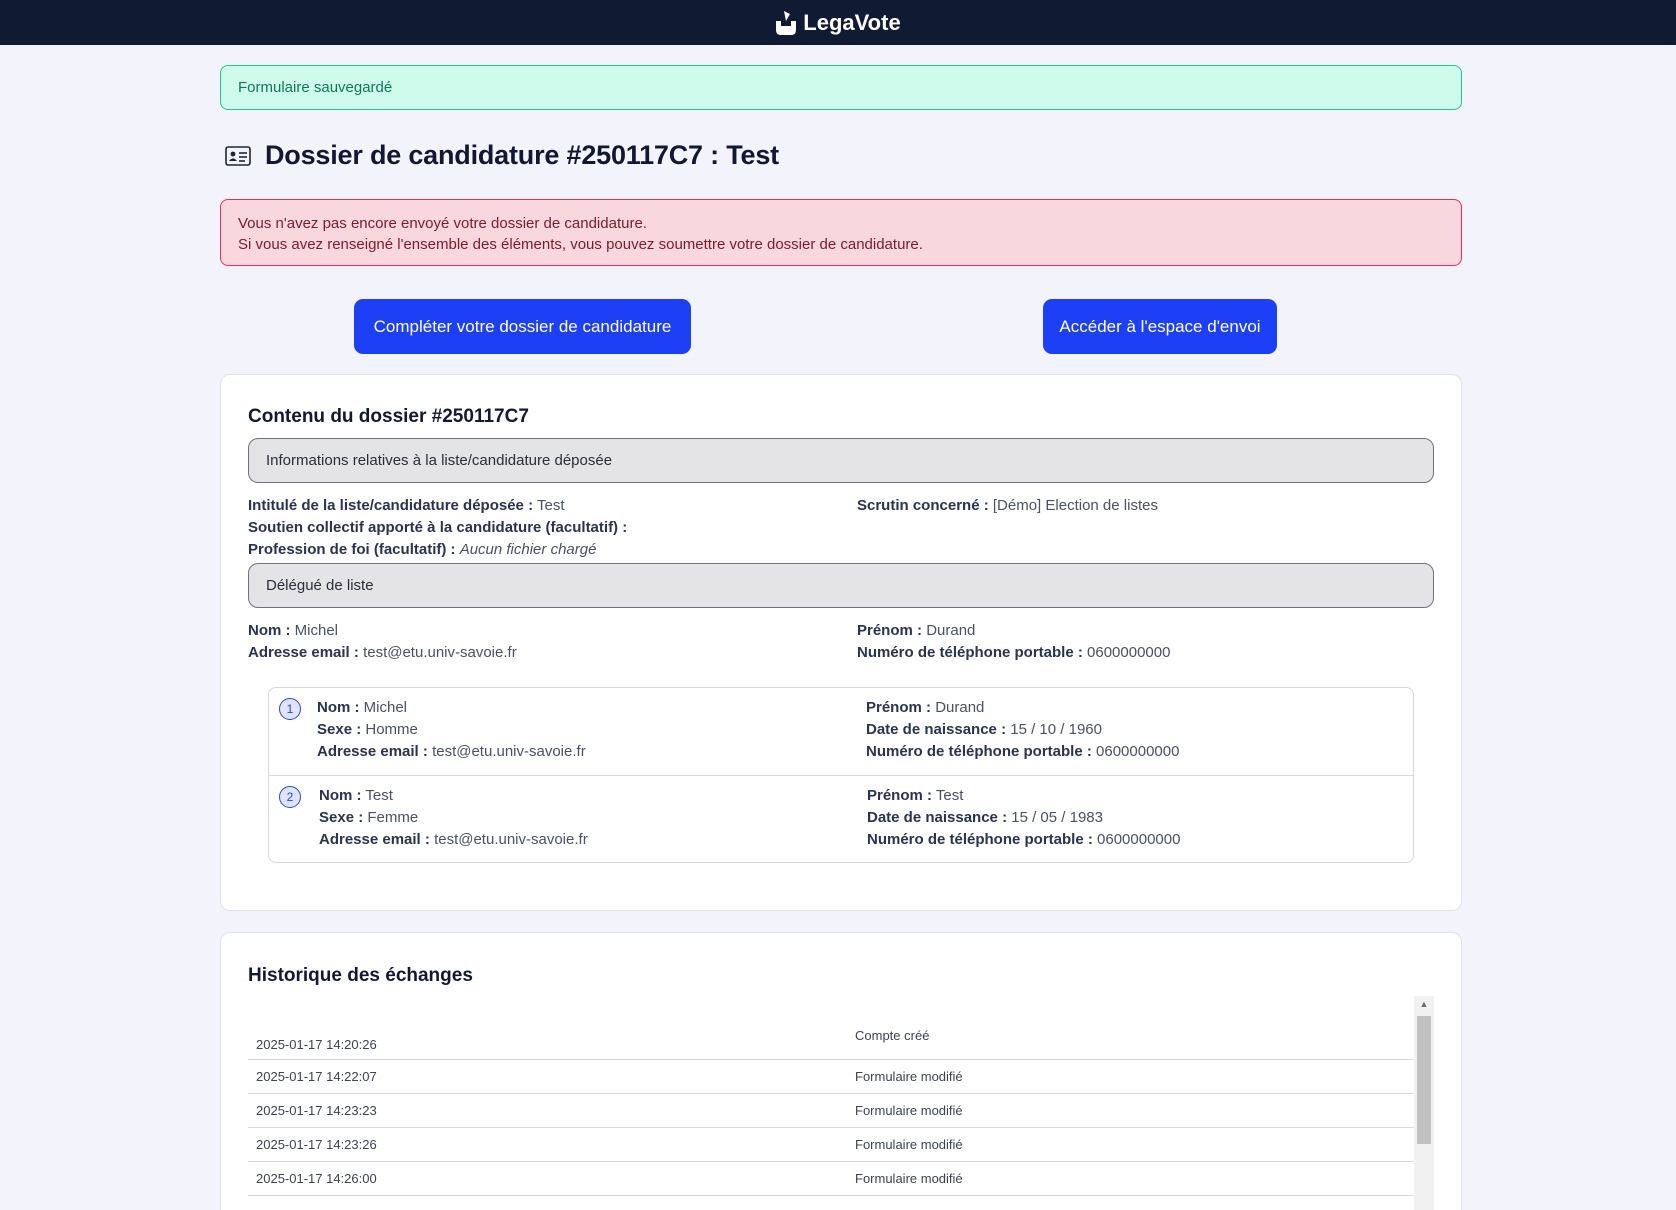 This screenshot has width=1676, height=1210. I want to click on field-value: Michel, so click(385, 707).